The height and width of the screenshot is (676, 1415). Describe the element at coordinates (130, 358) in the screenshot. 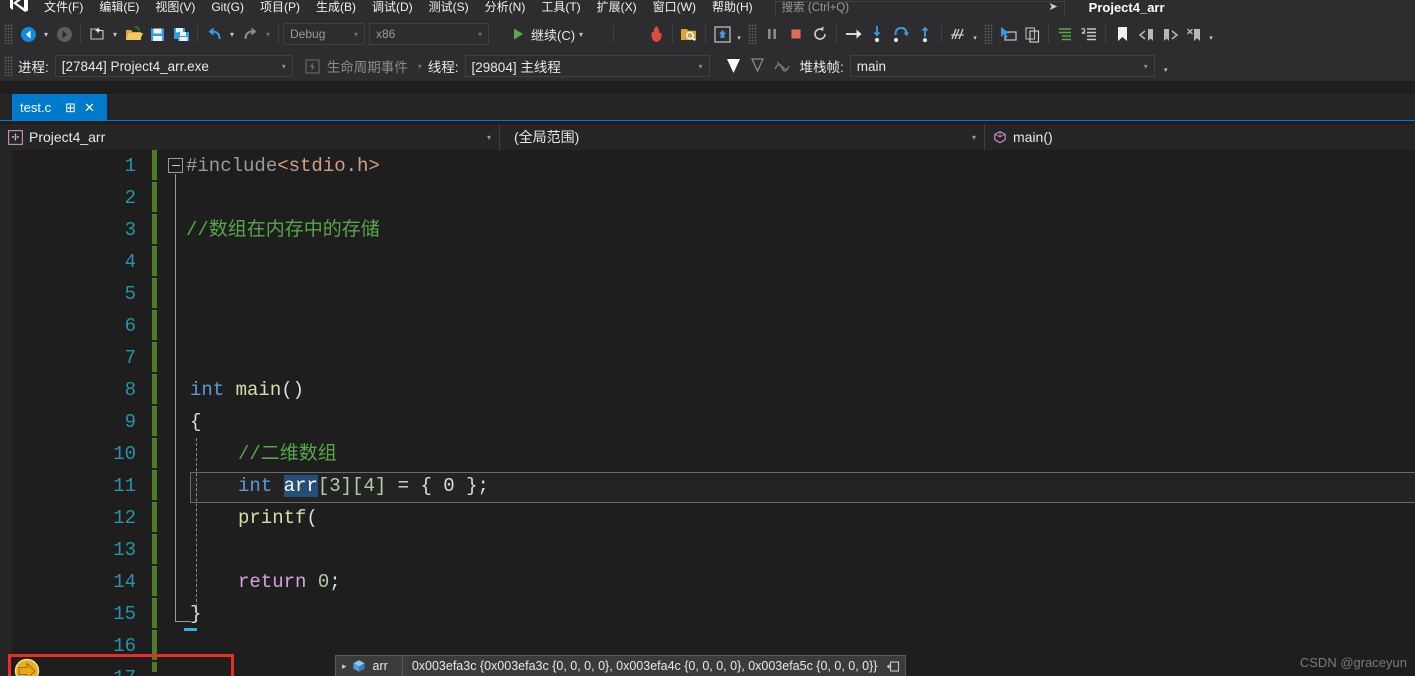

I see `line-number: 7` at that location.